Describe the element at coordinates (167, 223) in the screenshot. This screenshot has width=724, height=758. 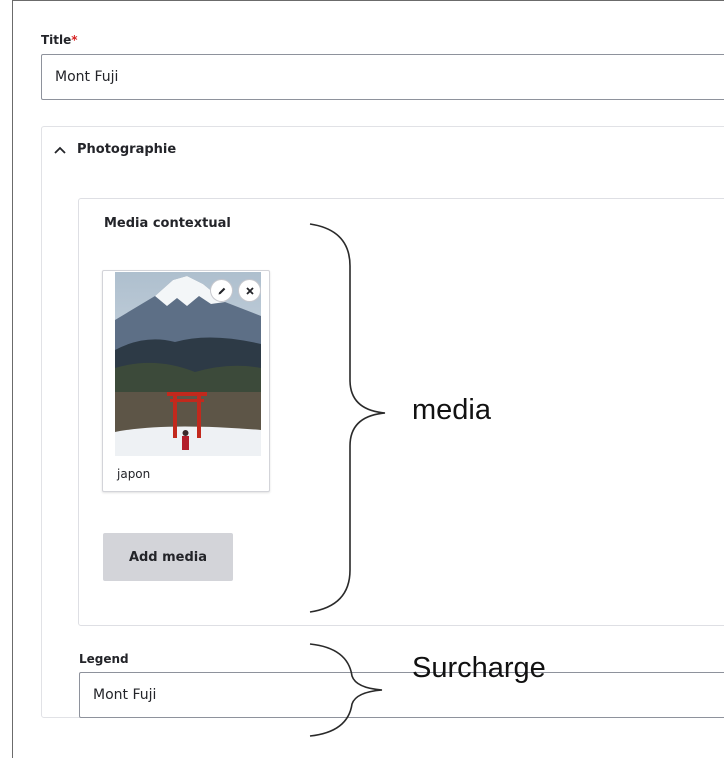
I see `media-widget-title: Media contextual` at that location.